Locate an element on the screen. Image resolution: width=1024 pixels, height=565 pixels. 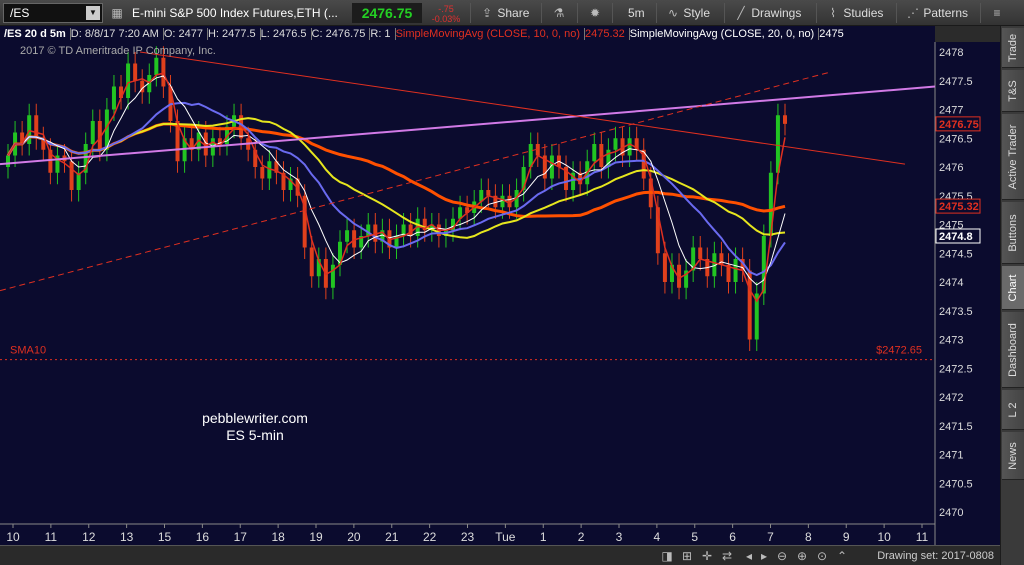
x-tick-label: 5 is located at coordinates (694, 537).